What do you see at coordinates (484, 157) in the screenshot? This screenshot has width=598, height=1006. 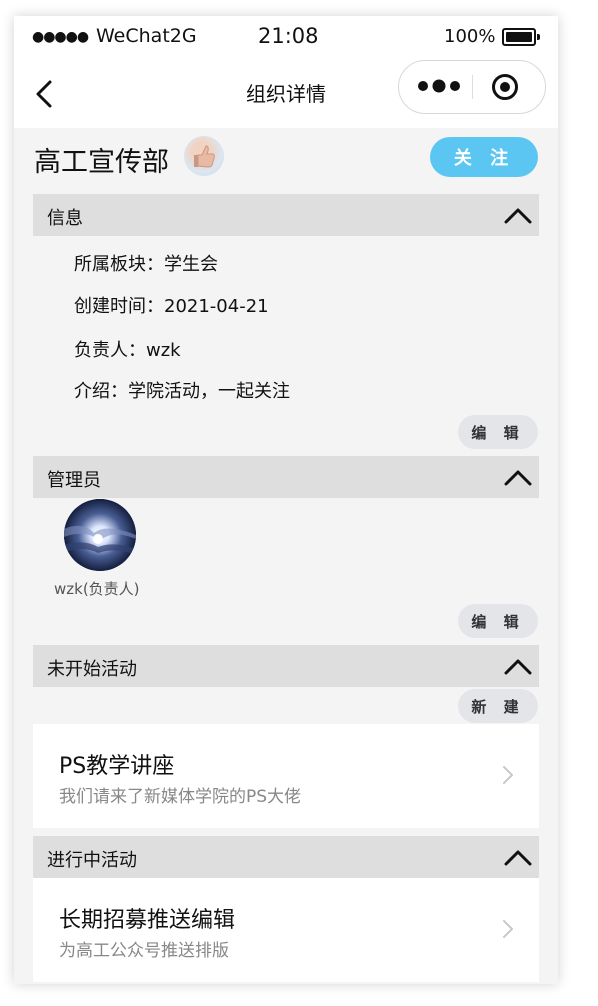 I see `follow-button: 关 注` at bounding box center [484, 157].